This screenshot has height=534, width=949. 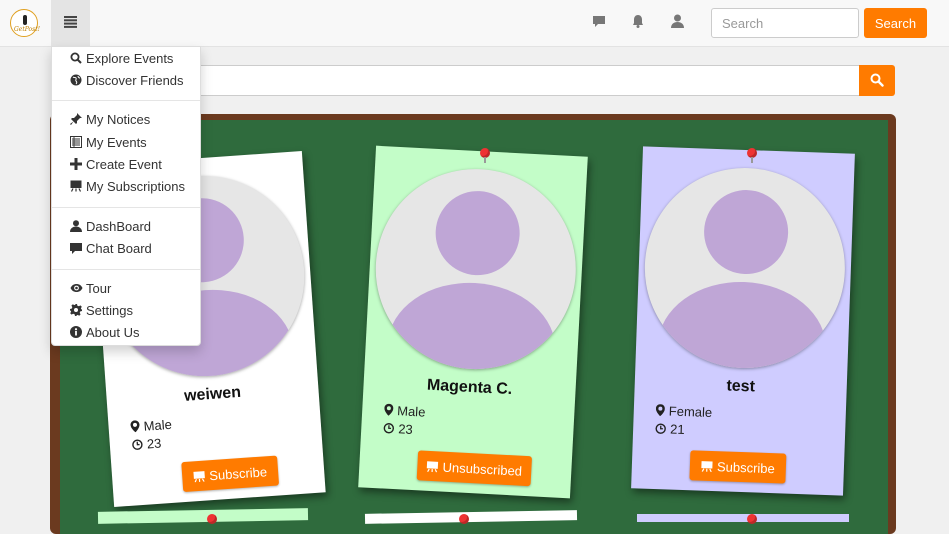 I want to click on user-name: Magenta C., so click(x=469, y=387).